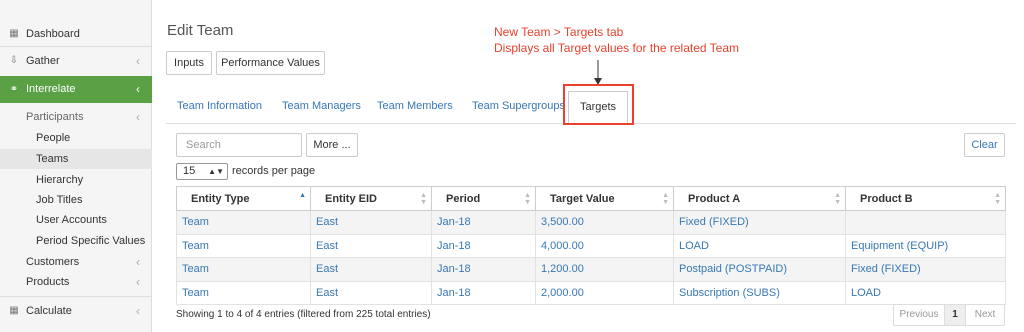 The width and height of the screenshot is (1024, 332). I want to click on column-header-label: Entity Type, so click(220, 198).